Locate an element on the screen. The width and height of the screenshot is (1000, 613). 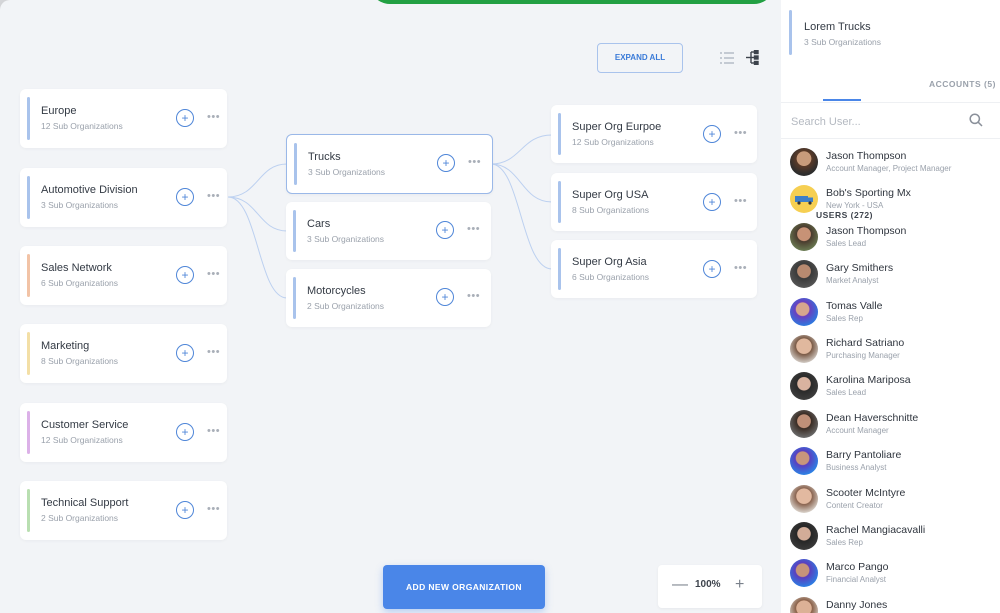
user-name: Jason Thompson is located at coordinates (866, 230).